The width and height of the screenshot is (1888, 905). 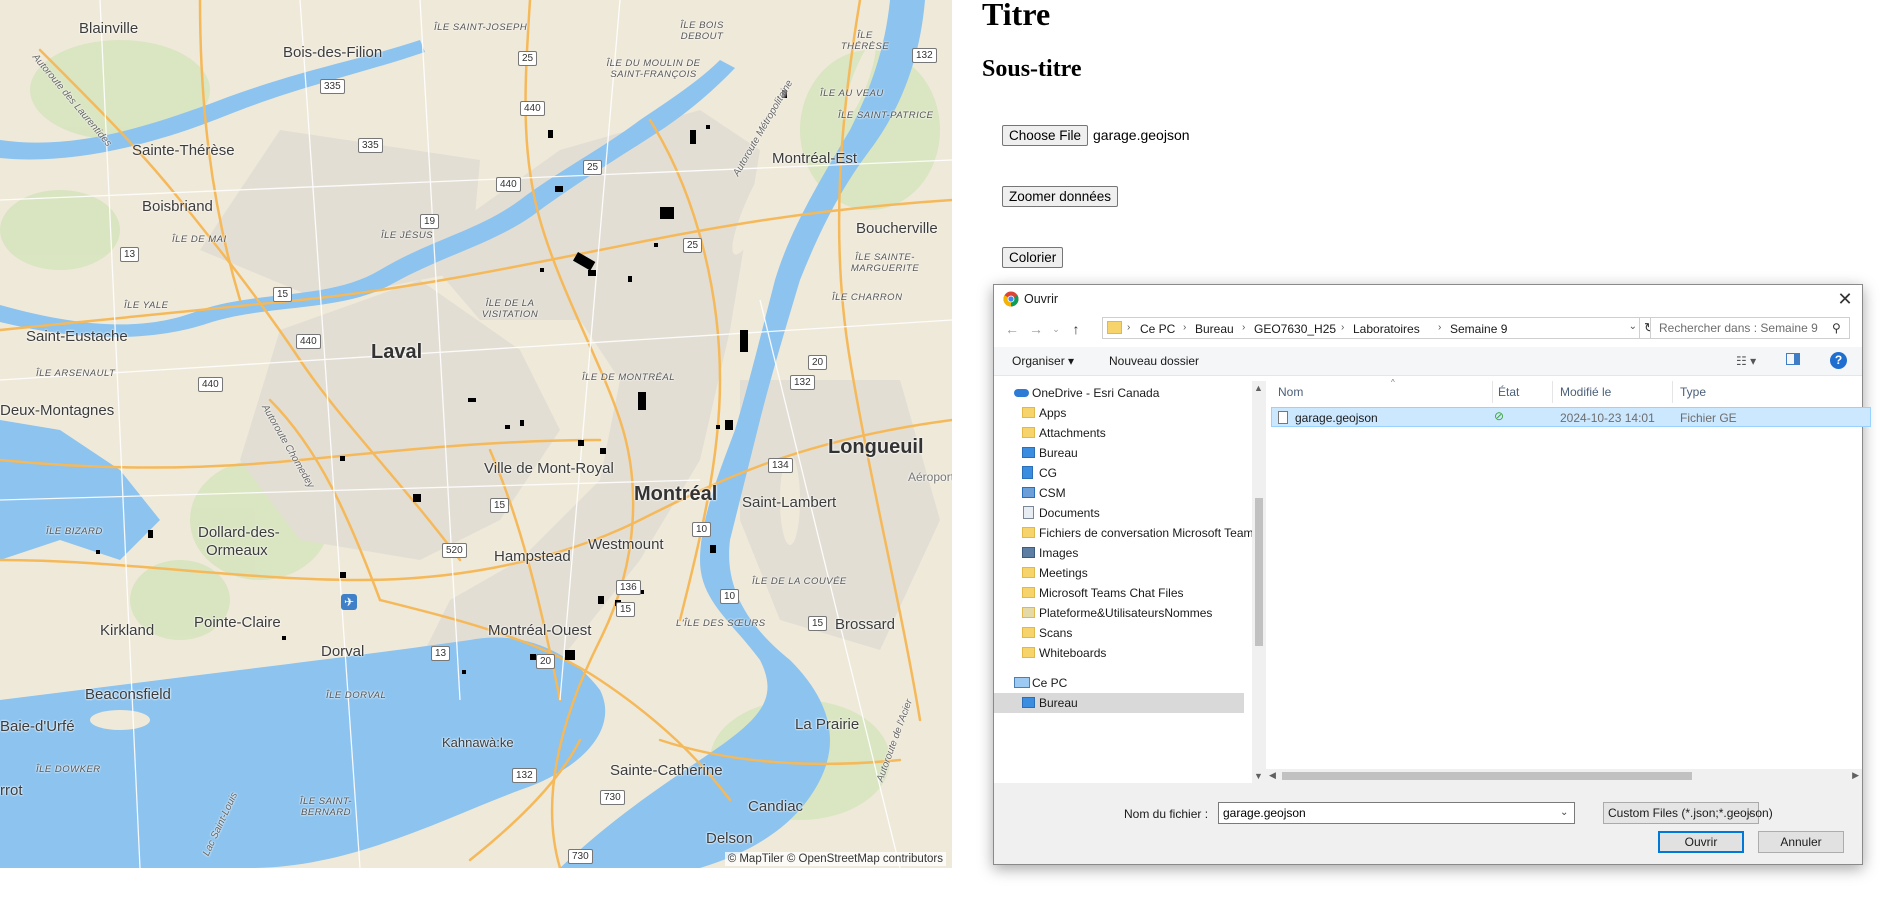 I want to click on search-icon: ⚲, so click(x=1836, y=328).